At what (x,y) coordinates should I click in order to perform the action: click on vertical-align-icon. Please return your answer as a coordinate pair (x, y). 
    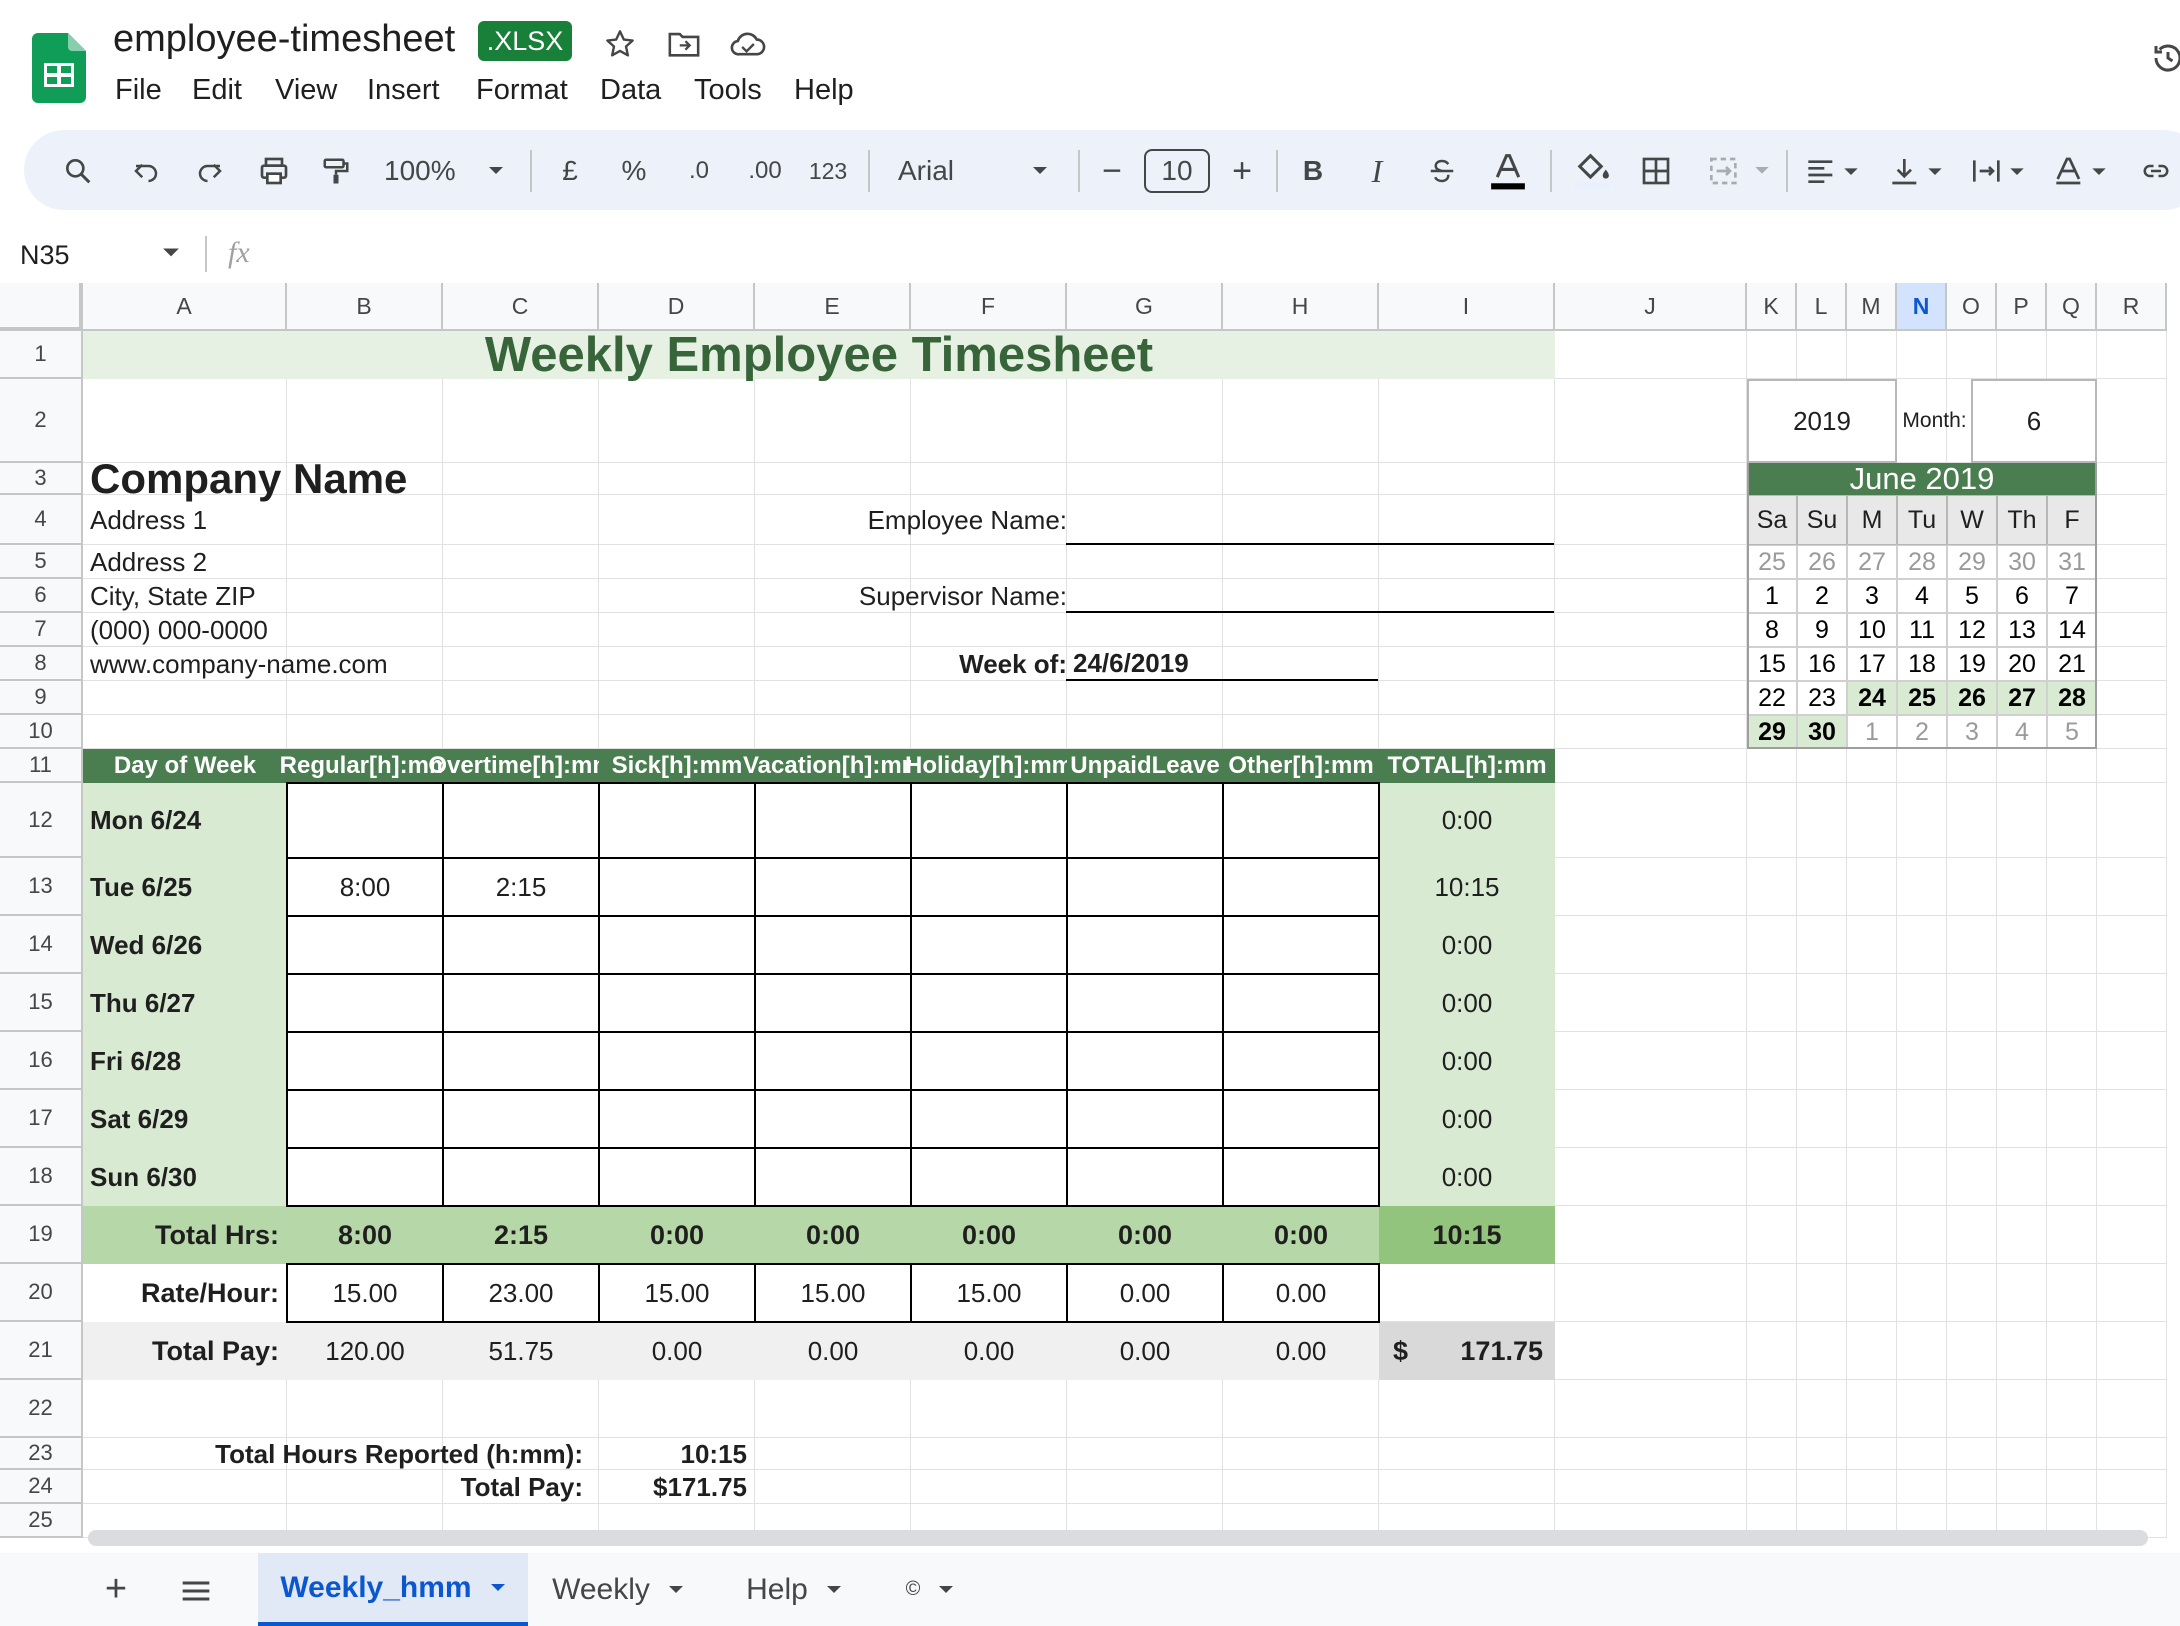
    Looking at the image, I should click on (1919, 171).